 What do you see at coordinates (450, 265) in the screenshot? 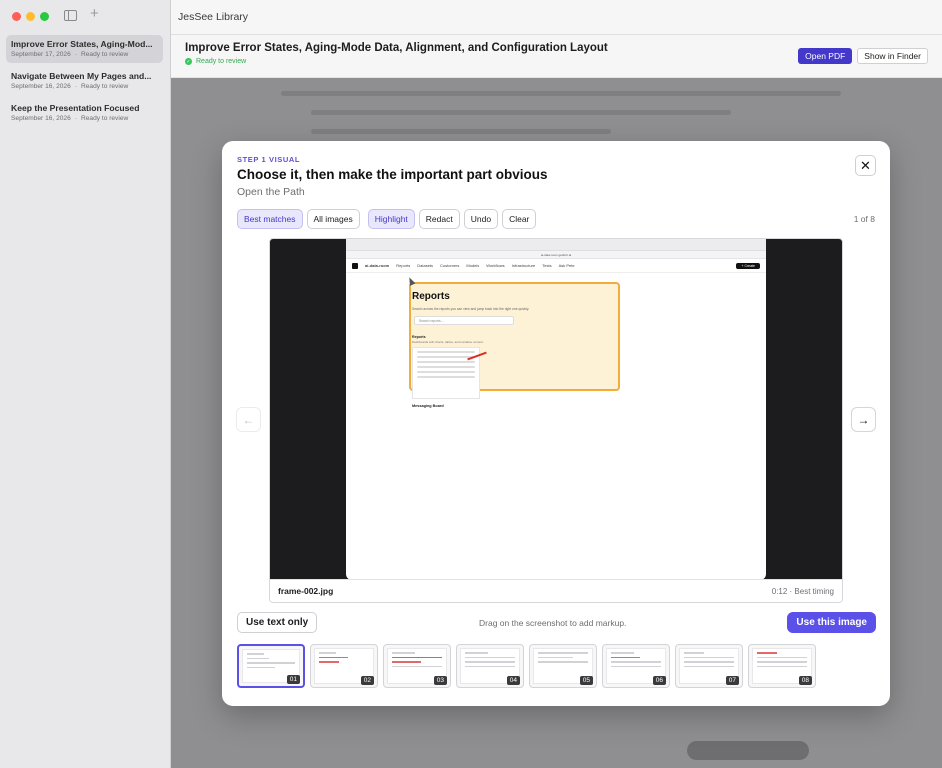
I see `captured-nav-item: Customers` at bounding box center [450, 265].